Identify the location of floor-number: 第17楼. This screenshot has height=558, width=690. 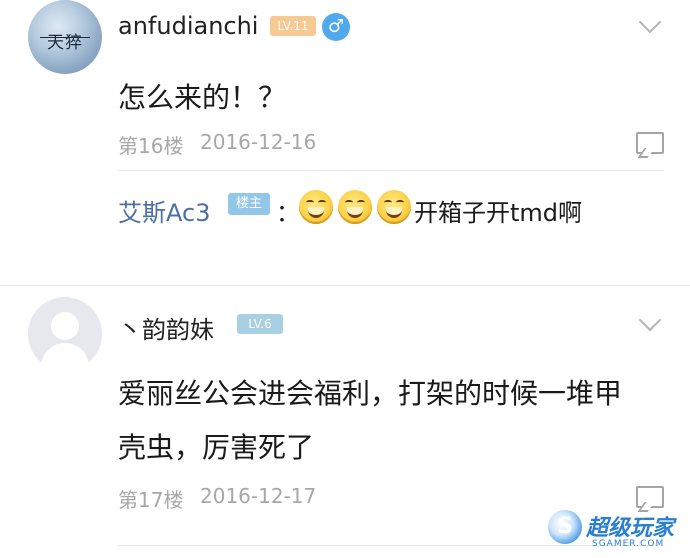
(151, 500).